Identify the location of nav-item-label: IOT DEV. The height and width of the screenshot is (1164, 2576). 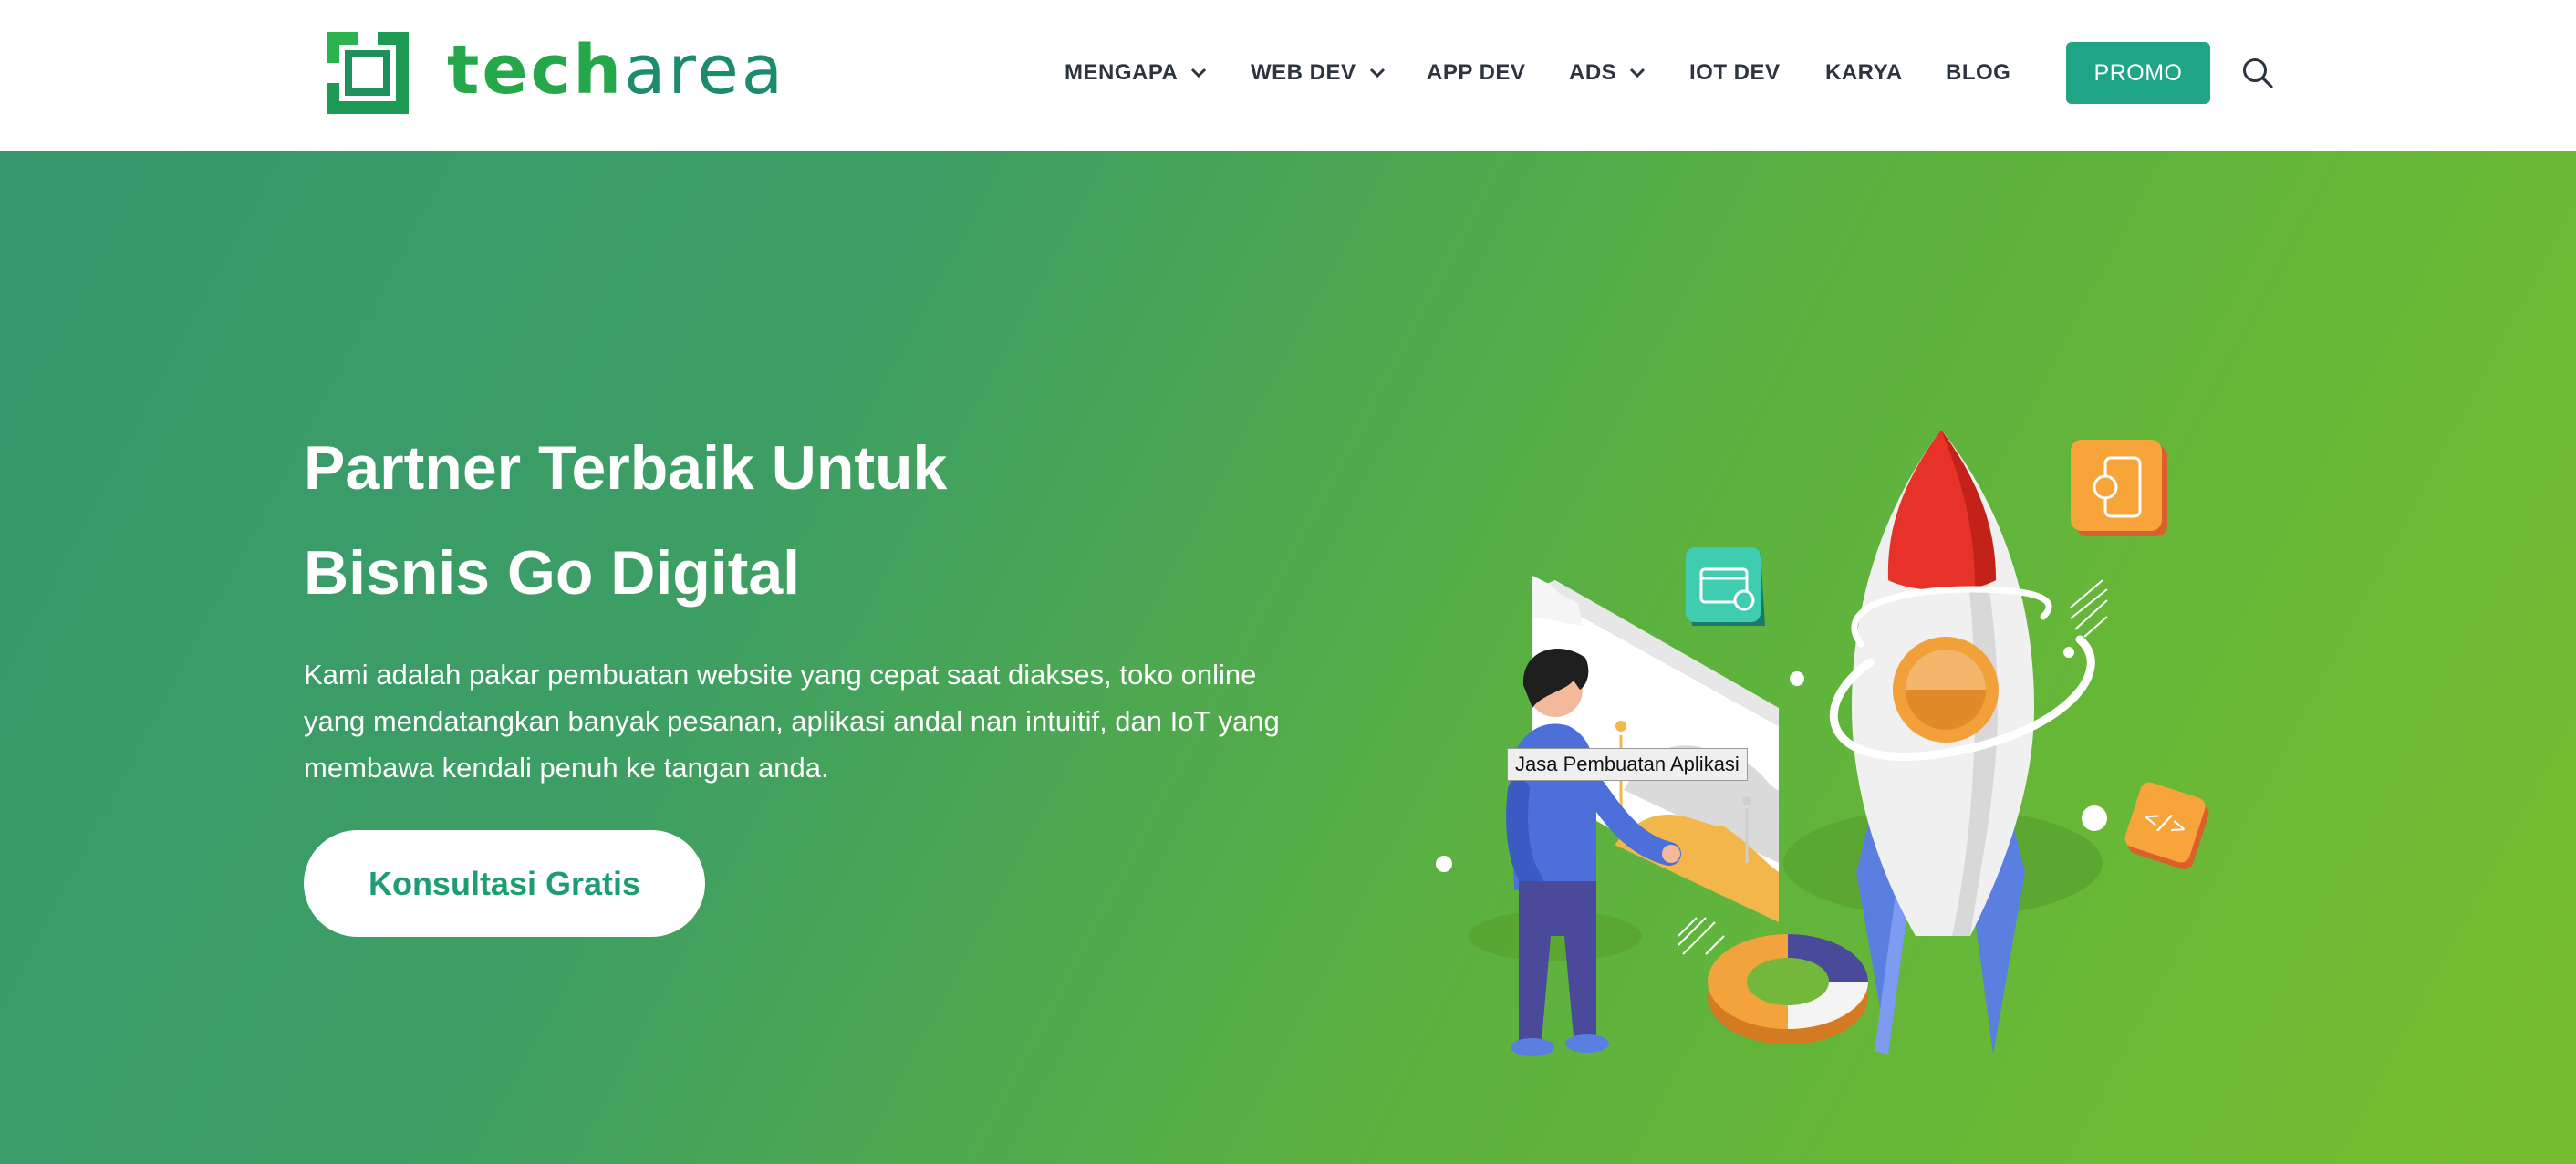
(1735, 73).